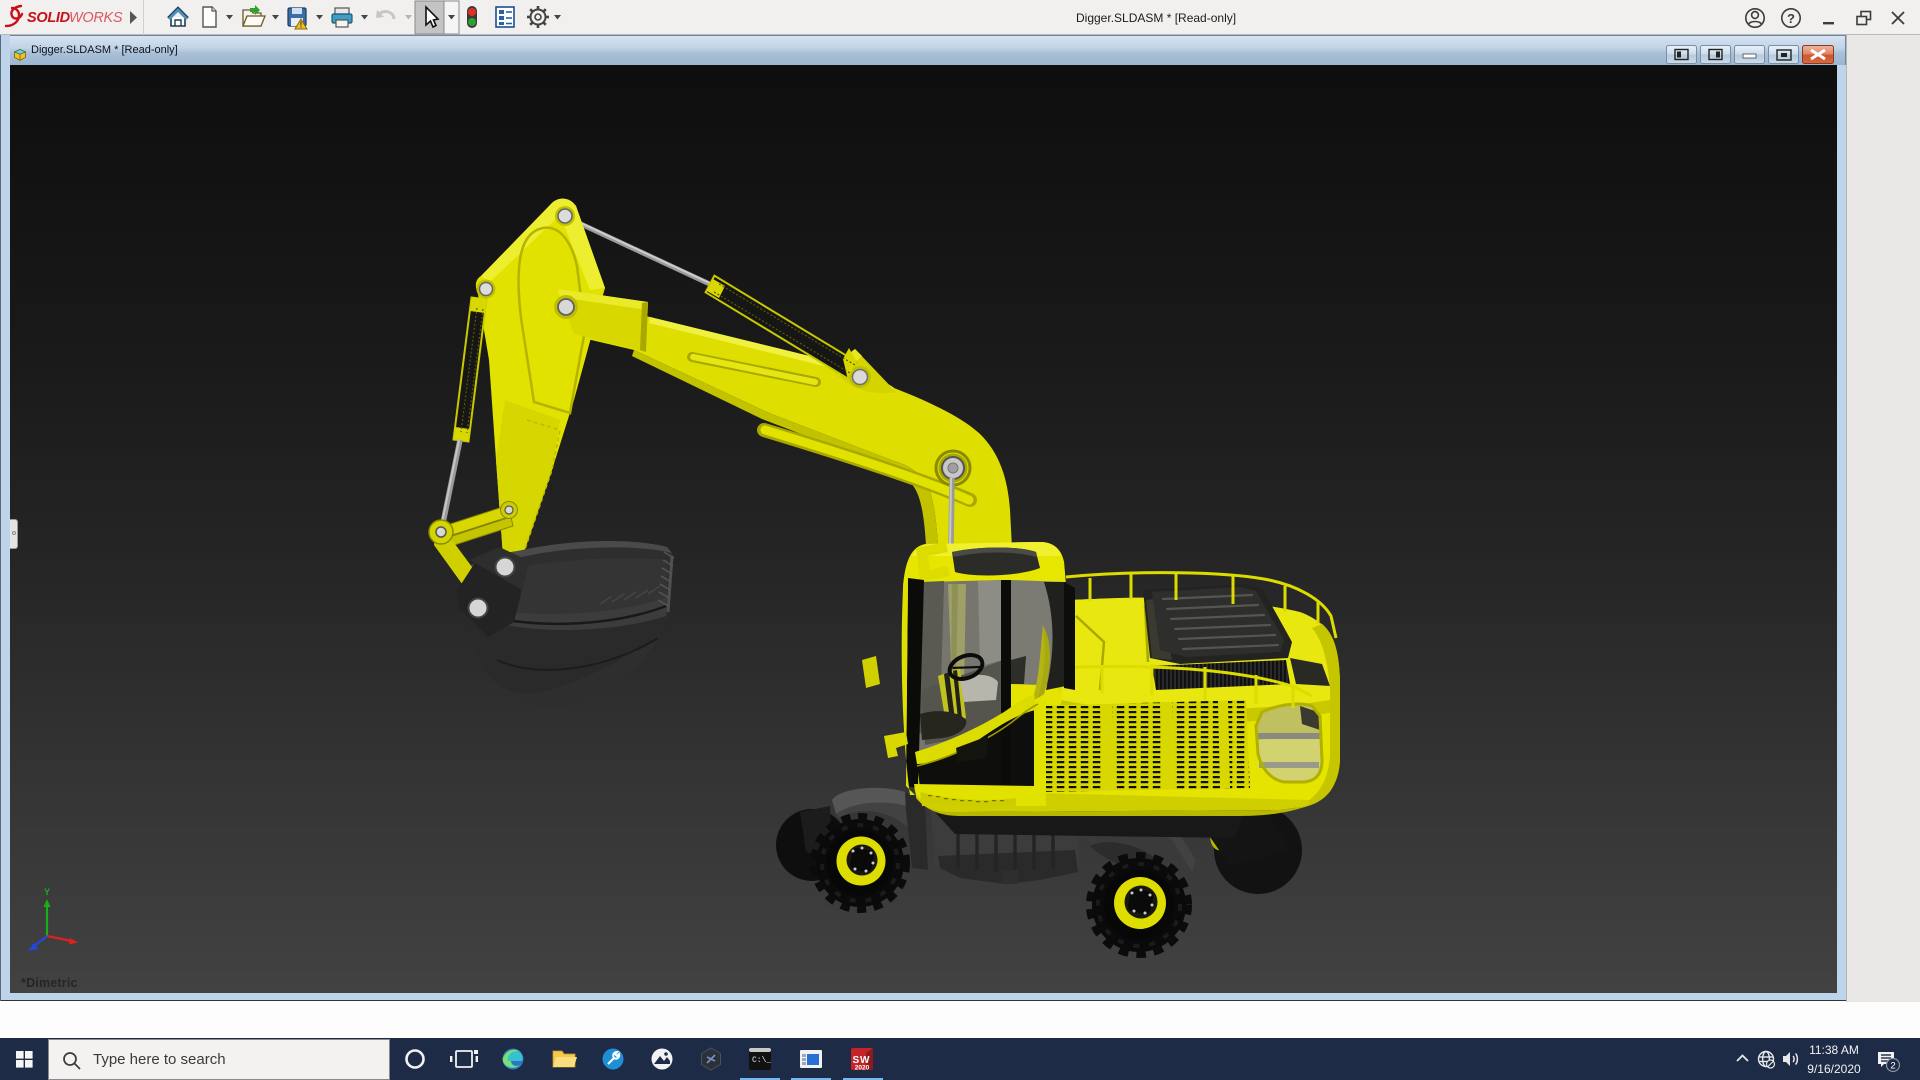 The width and height of the screenshot is (1920, 1080). I want to click on svg-text: C:\_, so click(761, 1060).